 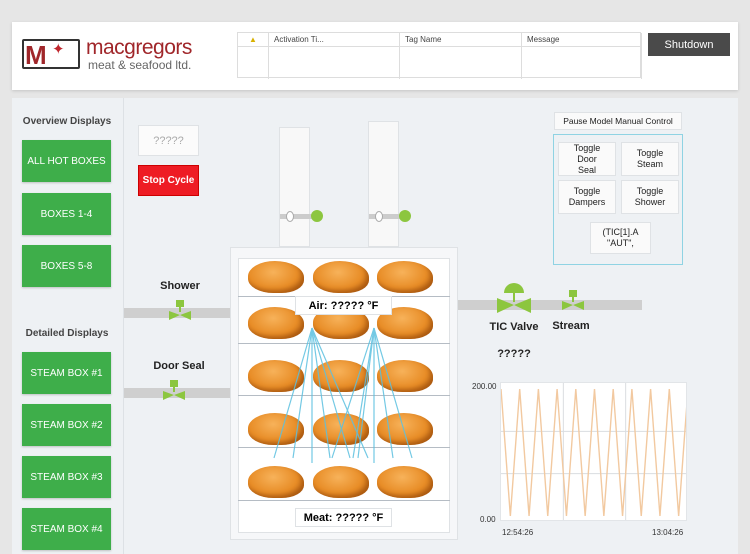 I want to click on air-temperature-label: Air: ????? °F, so click(x=343, y=305).